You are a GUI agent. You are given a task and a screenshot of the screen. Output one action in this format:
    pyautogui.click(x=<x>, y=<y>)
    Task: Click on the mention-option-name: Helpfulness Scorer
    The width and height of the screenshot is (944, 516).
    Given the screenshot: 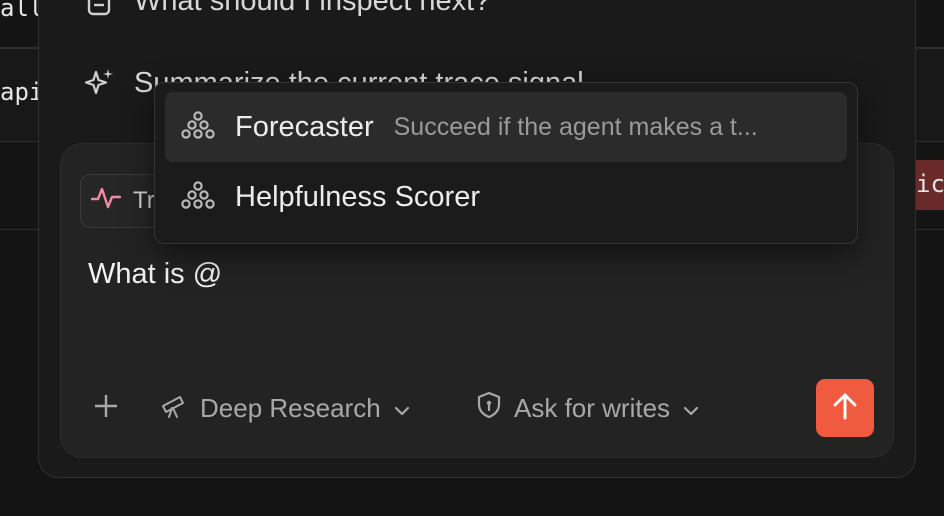 What is the action you would take?
    pyautogui.click(x=357, y=196)
    